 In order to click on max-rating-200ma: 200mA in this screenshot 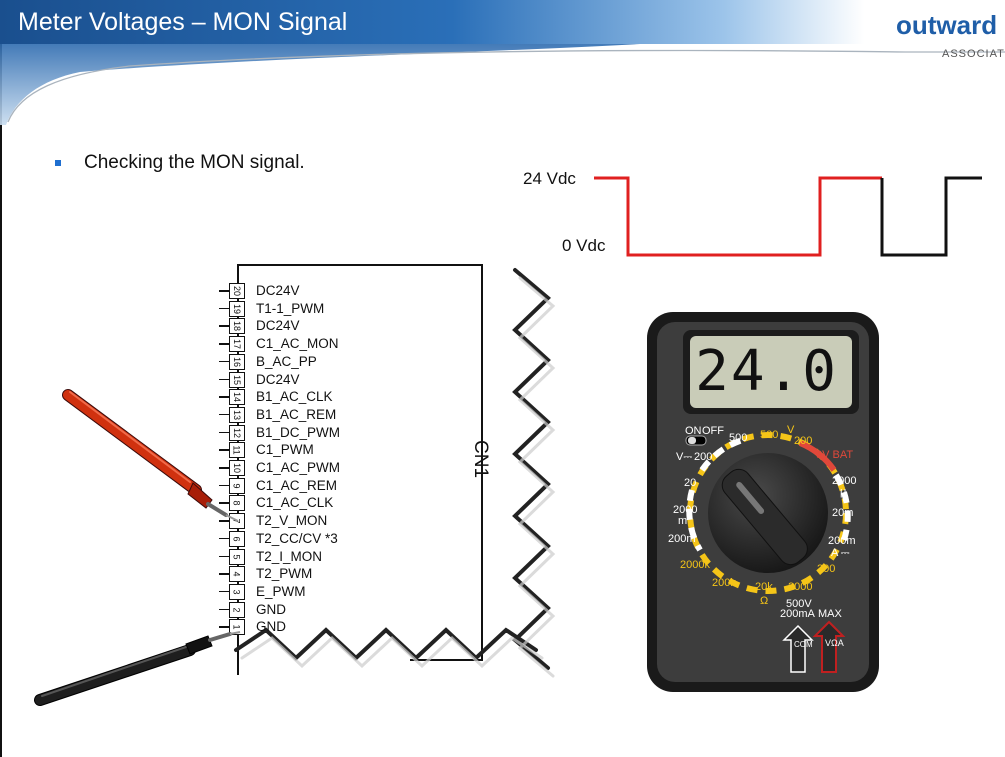, I will do `click(797, 614)`.